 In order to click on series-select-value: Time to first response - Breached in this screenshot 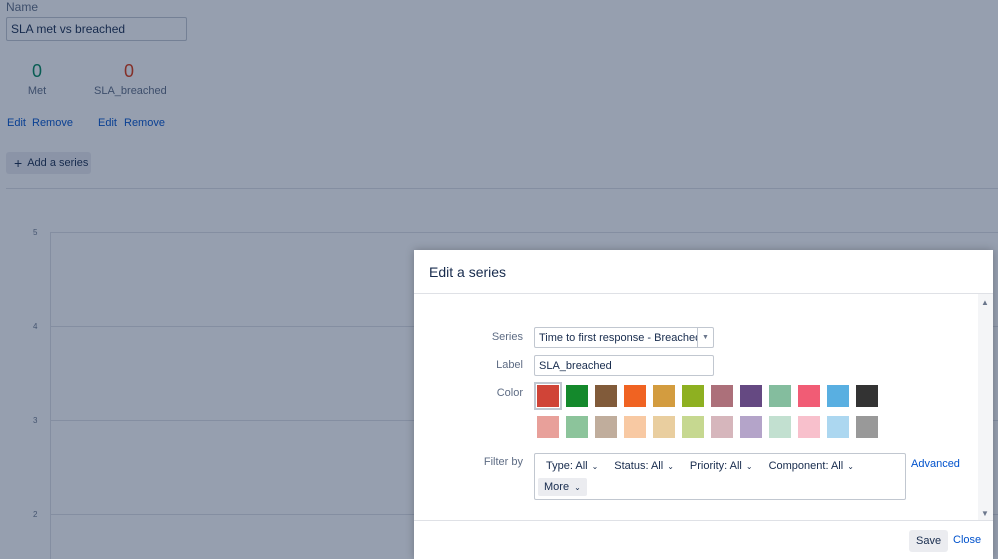, I will do `click(618, 337)`.